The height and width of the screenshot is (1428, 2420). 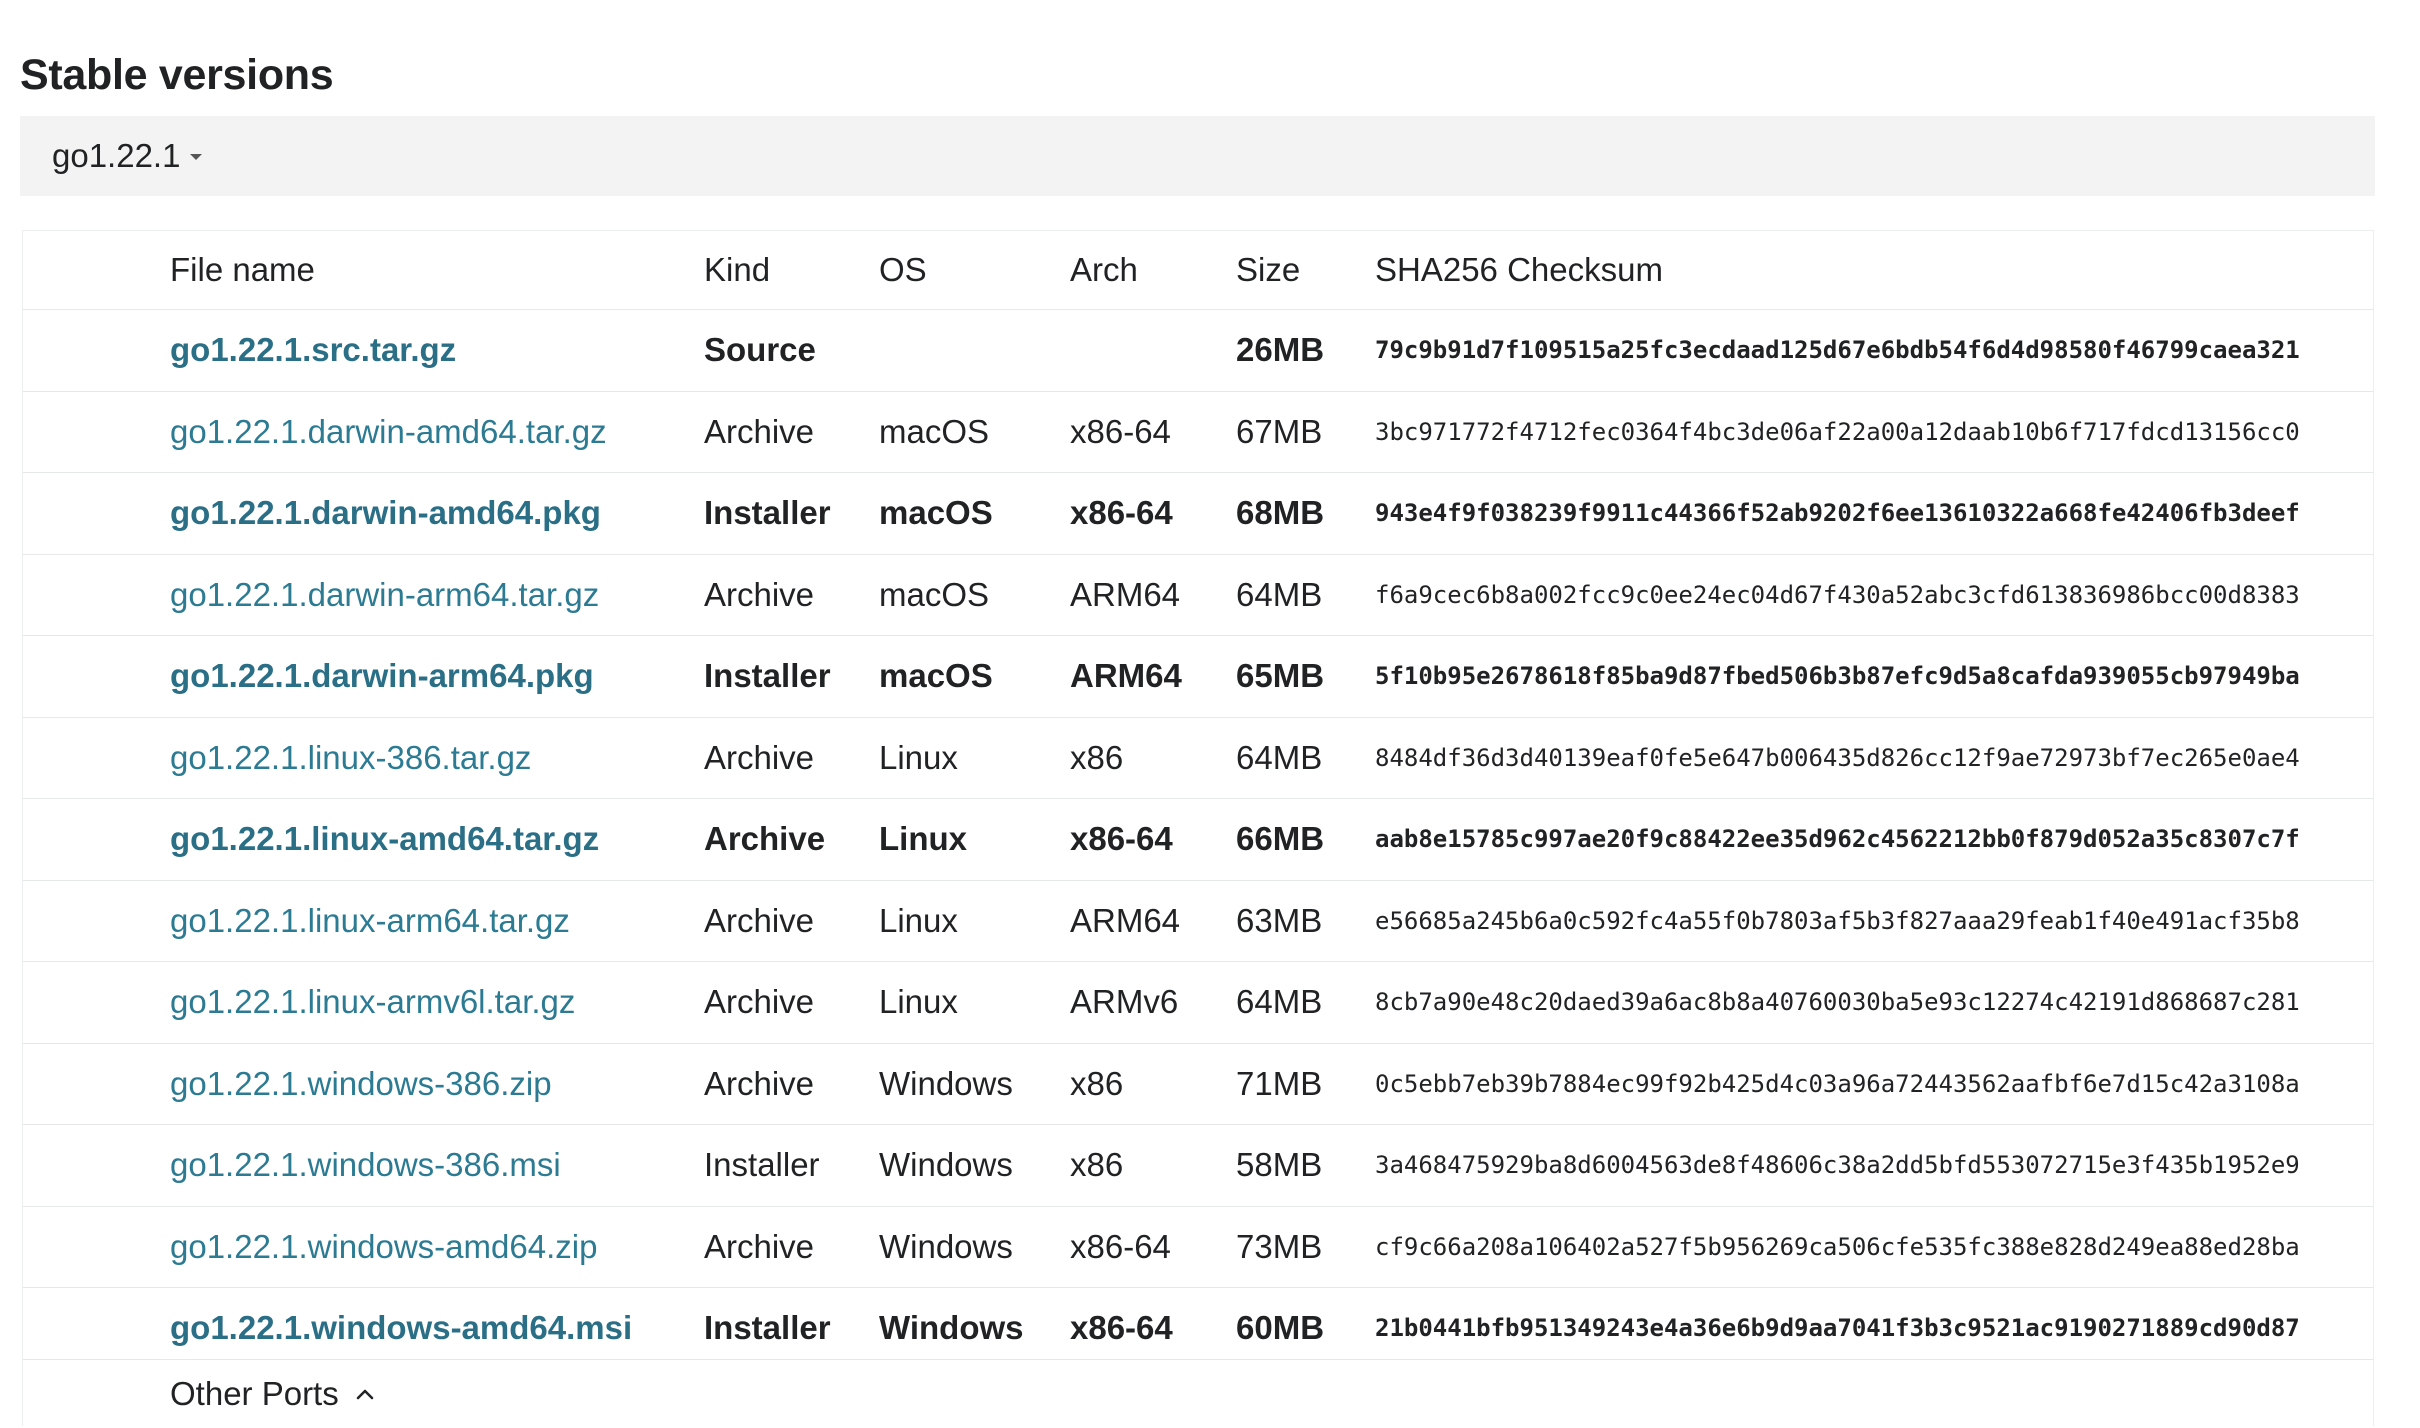 I want to click on file-download-link: go1.22.1.linux-386.tar.gz, so click(x=350, y=758).